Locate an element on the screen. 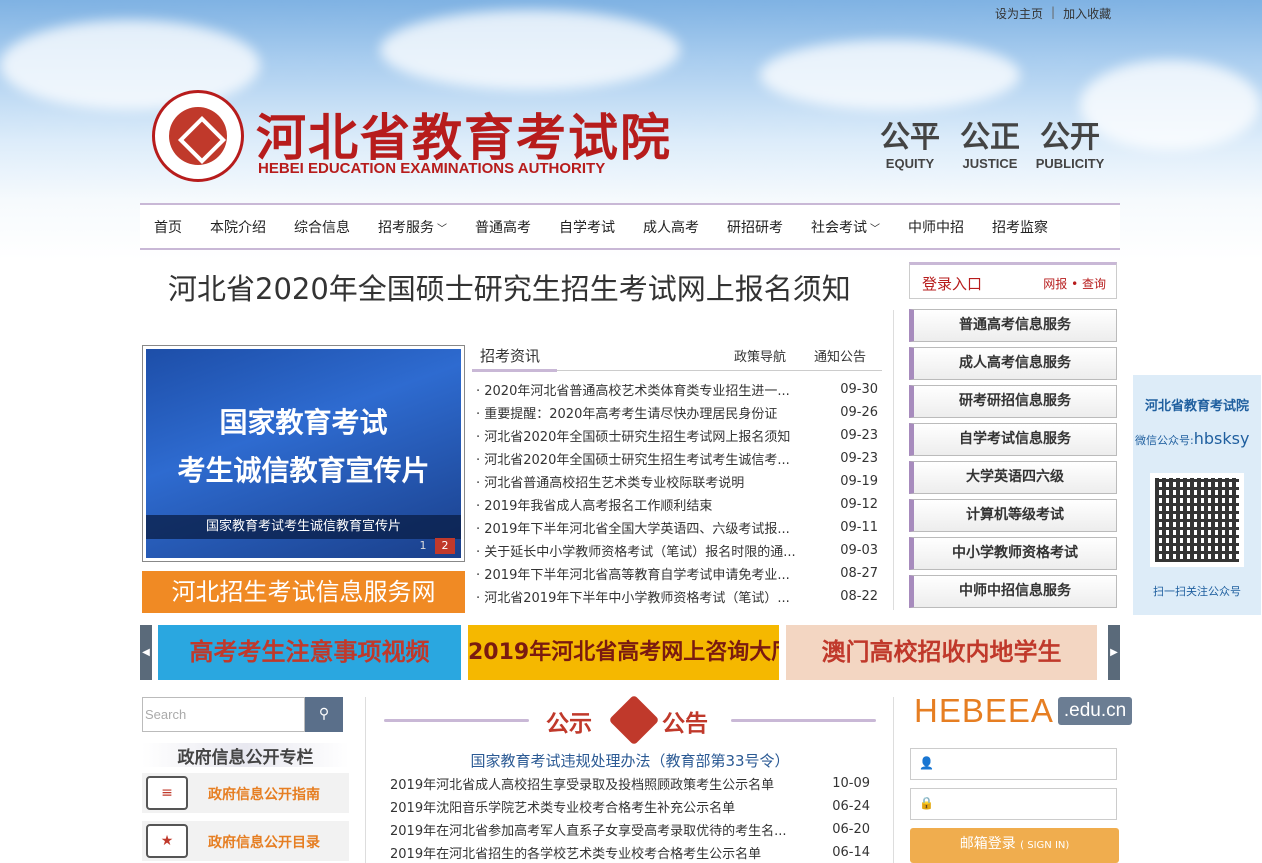 Image resolution: width=1262 pixels, height=863 pixels. document-icon: ≡ is located at coordinates (167, 793).